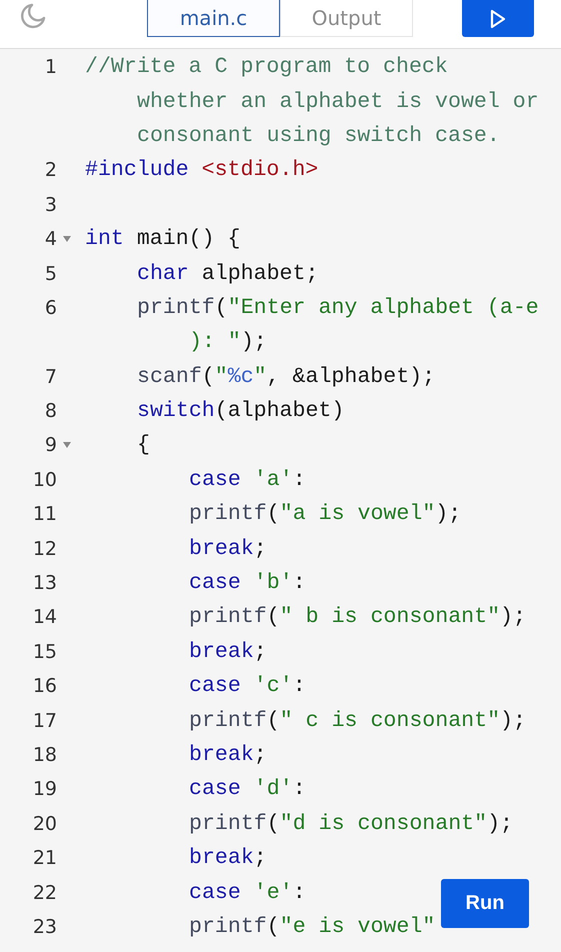  I want to click on code-line: case 'a':, so click(247, 480).